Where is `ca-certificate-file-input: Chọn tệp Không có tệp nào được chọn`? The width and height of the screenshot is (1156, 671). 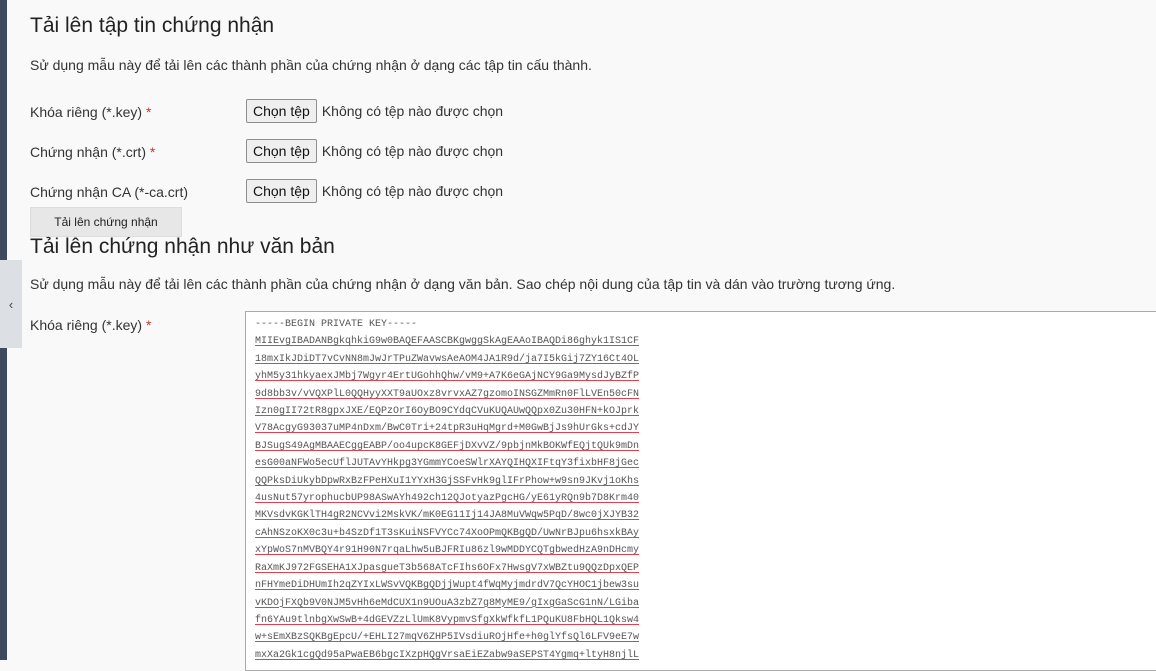 ca-certificate-file-input: Chọn tệp Không có tệp nào được chọn is located at coordinates (374, 191).